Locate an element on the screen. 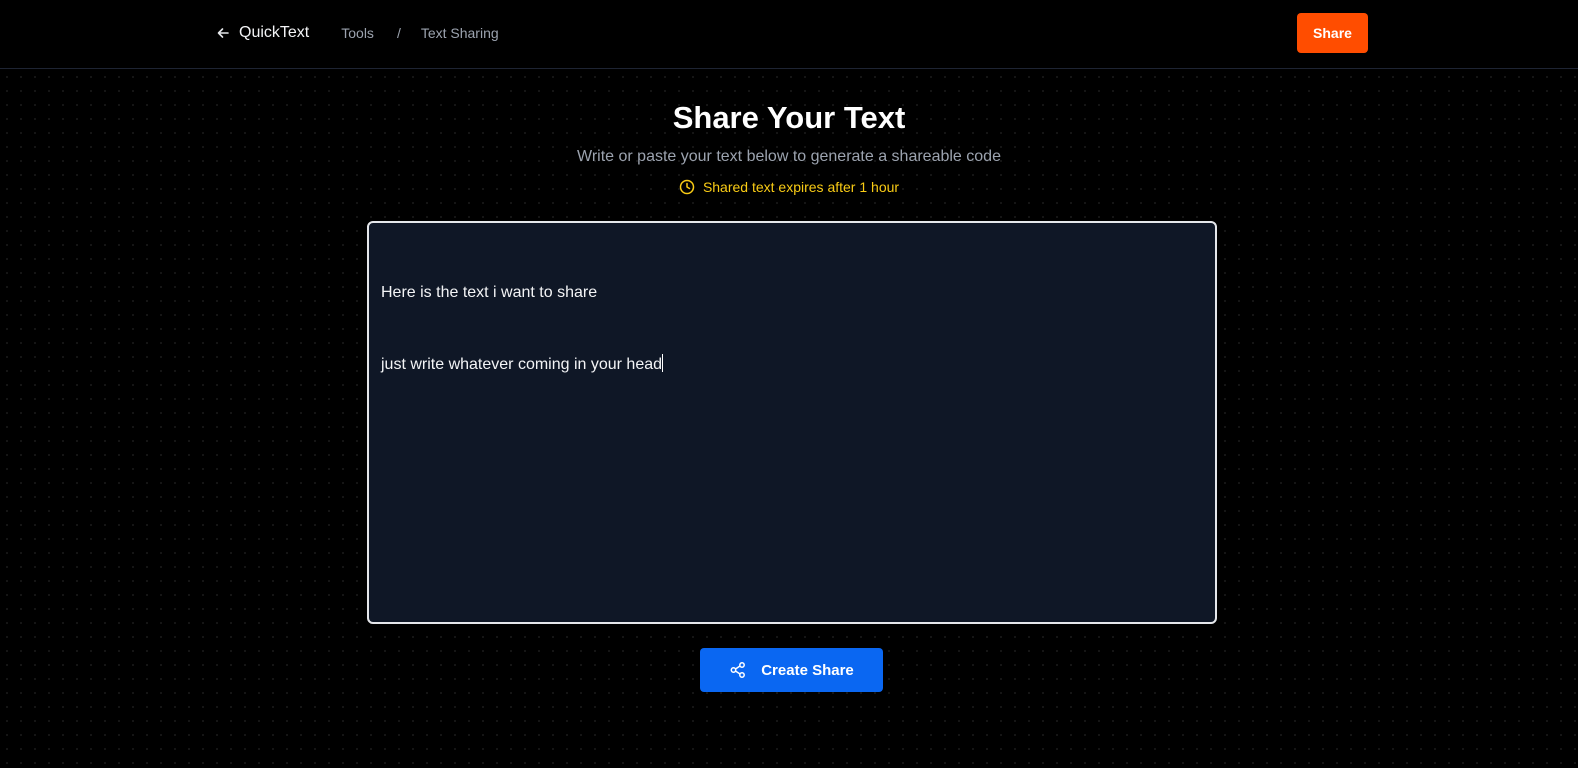 The height and width of the screenshot is (768, 1578). arrow-left-icon is located at coordinates (223, 33).